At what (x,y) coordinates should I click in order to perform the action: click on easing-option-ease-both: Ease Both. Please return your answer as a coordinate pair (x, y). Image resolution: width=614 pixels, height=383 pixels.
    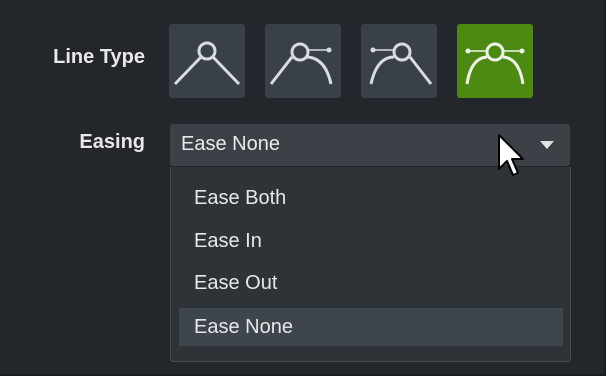
    Looking at the image, I should click on (371, 198).